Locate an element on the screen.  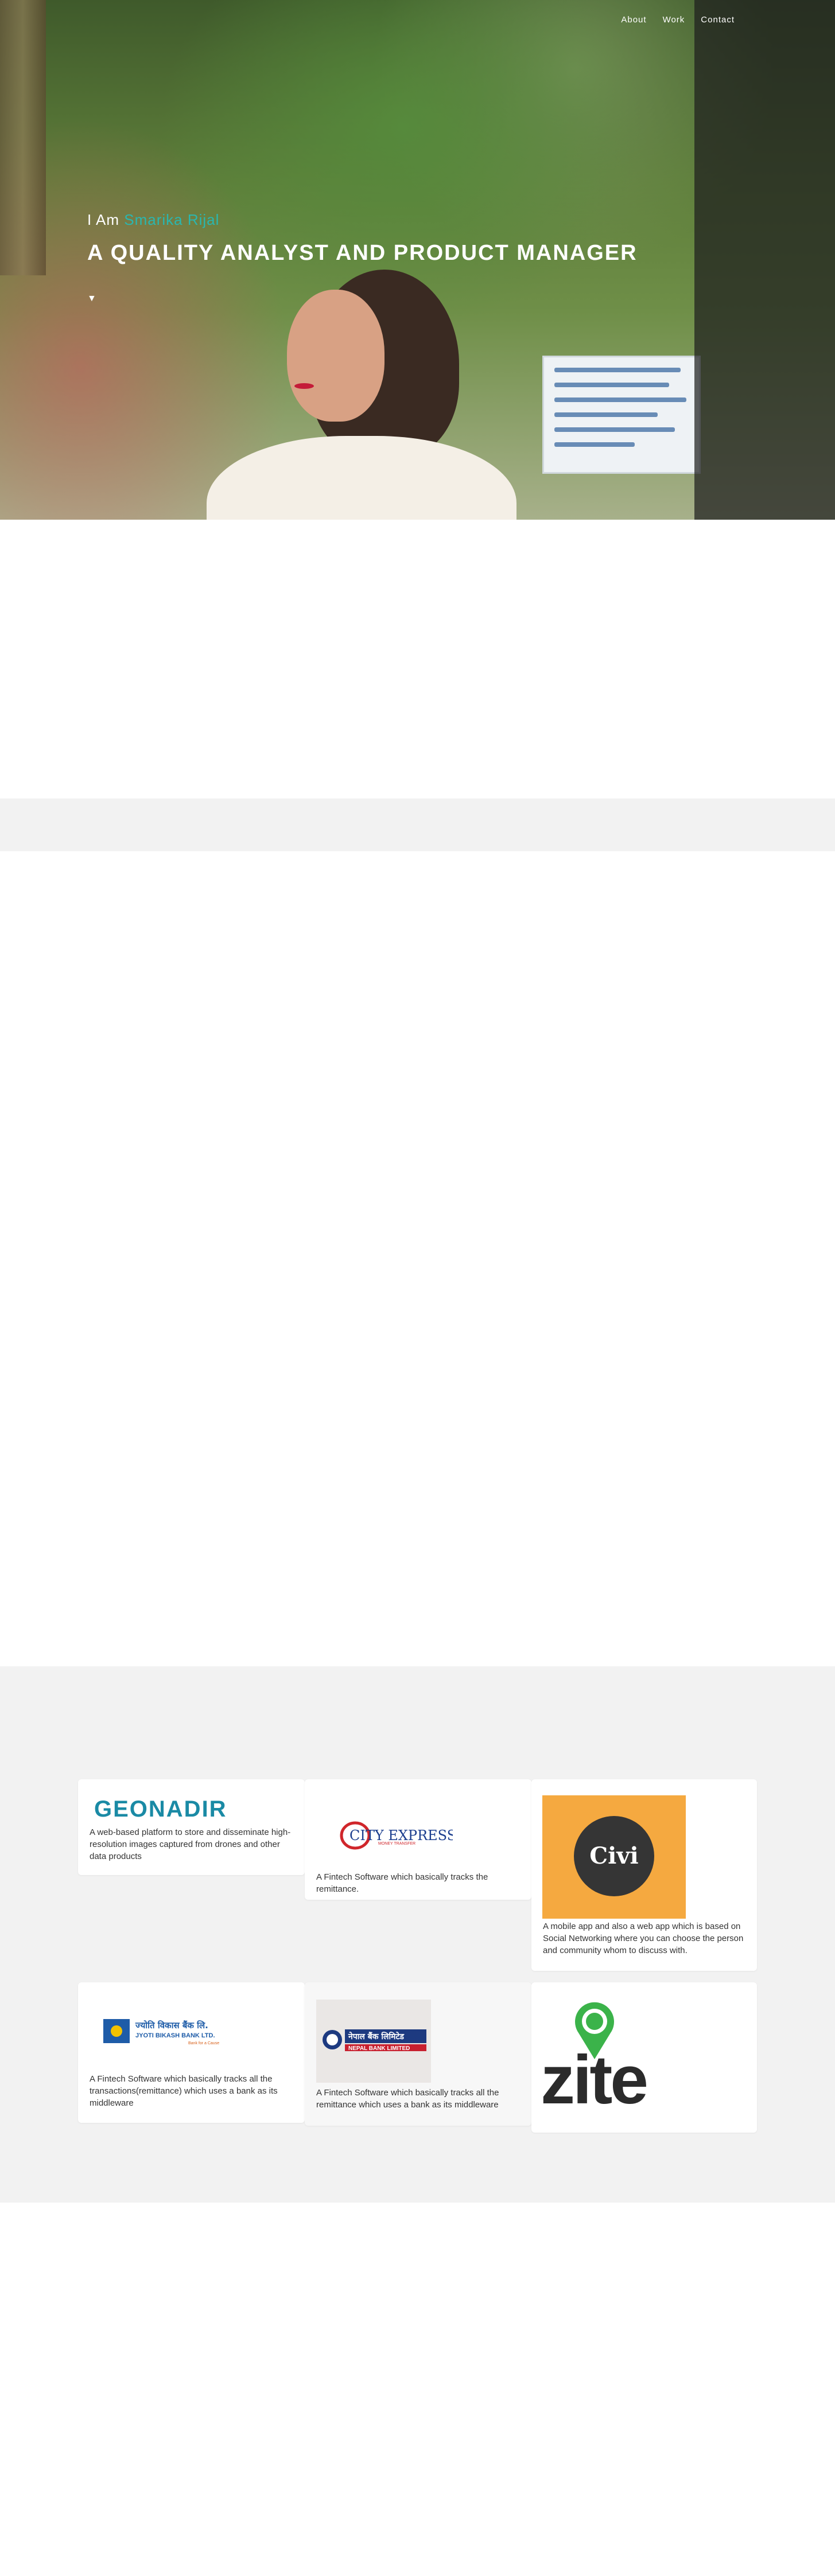
hero-dark-overlay is located at coordinates (764, 260).